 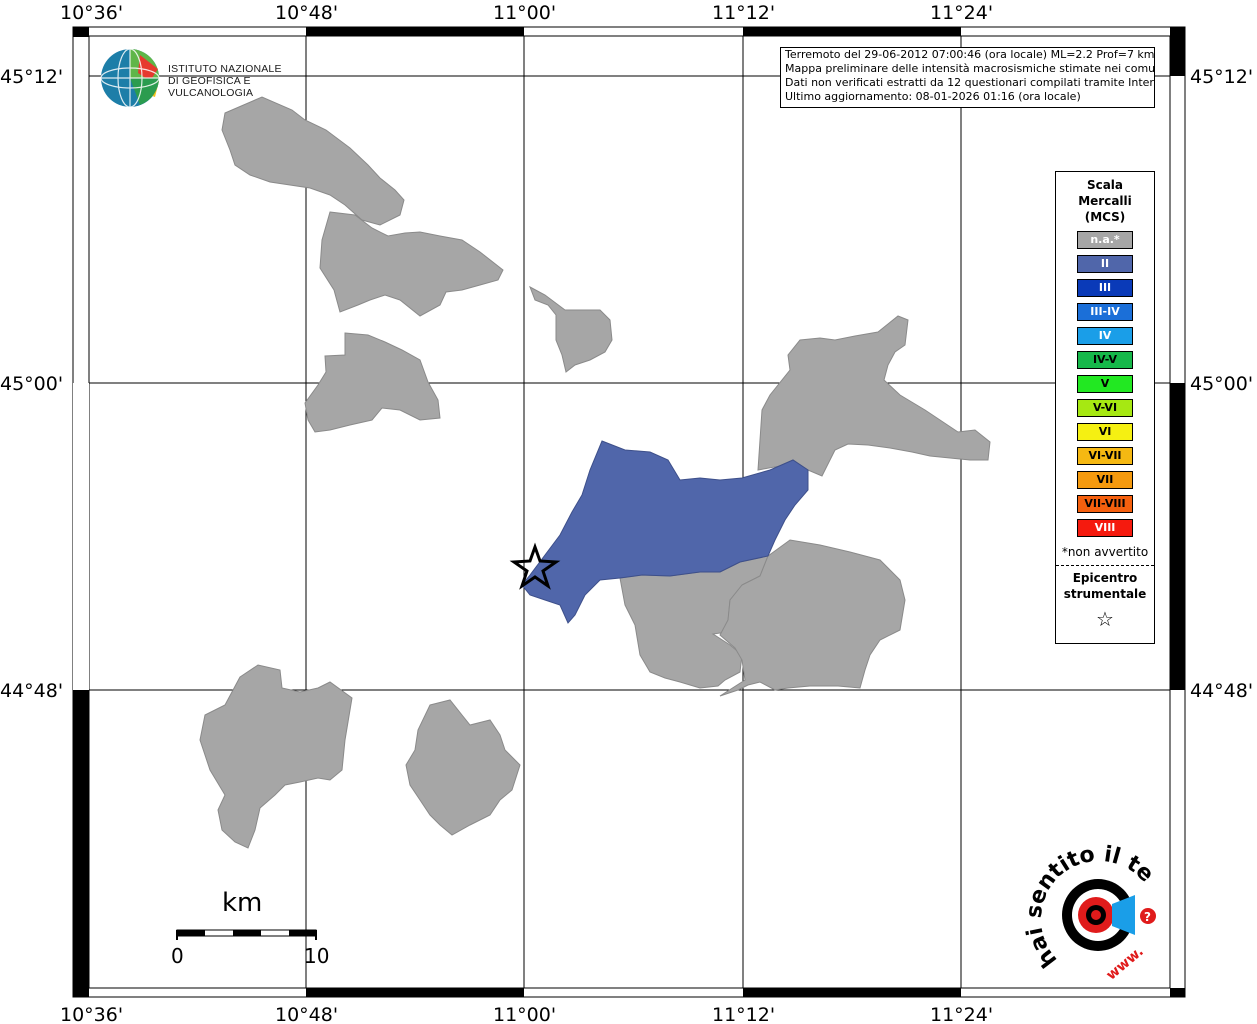 What do you see at coordinates (91, 1014) in the screenshot?
I see `lon-tick-bottom: 10°36'` at bounding box center [91, 1014].